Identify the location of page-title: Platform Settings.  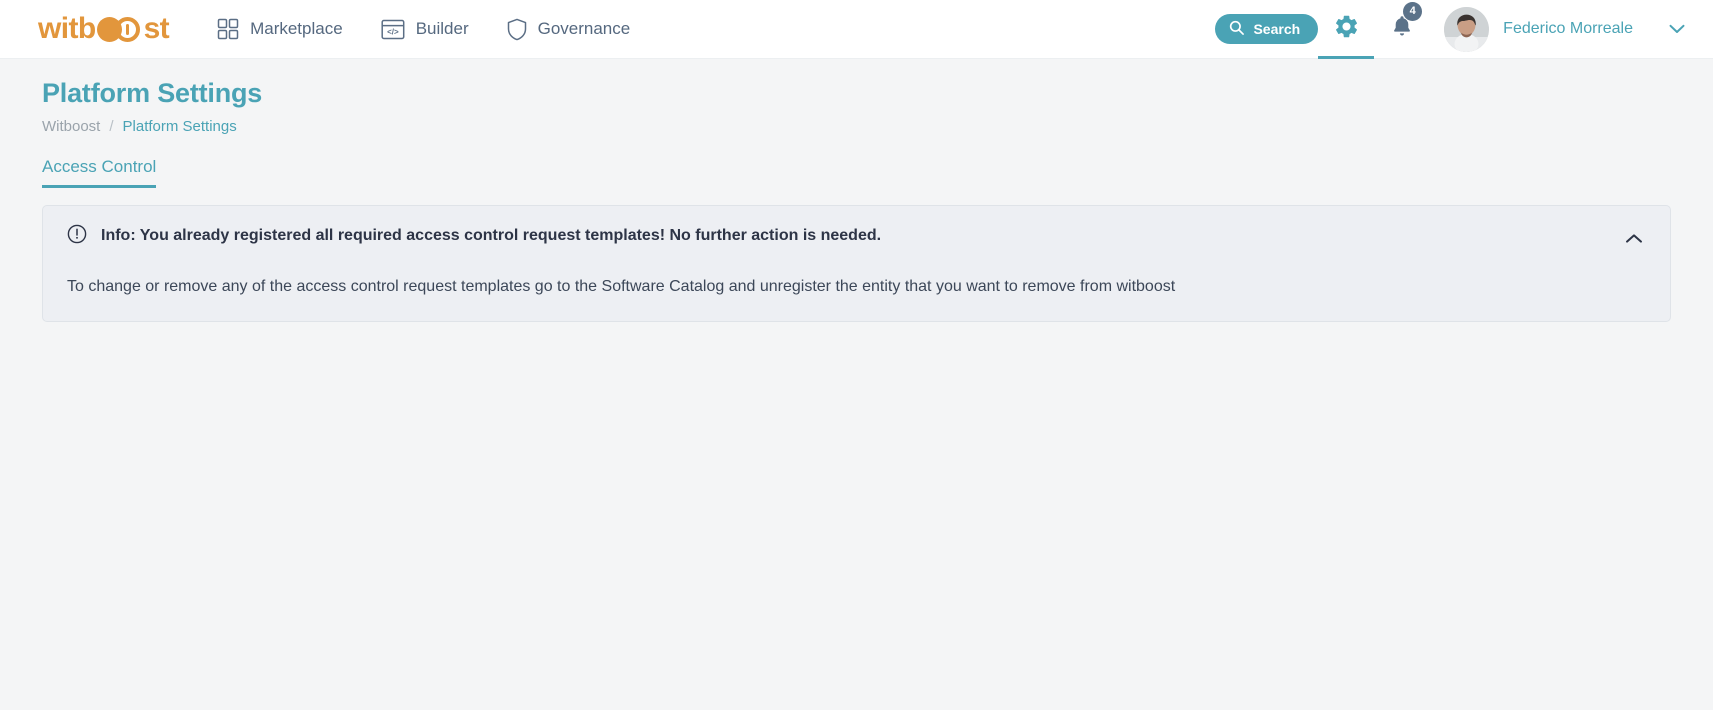
(152, 93).